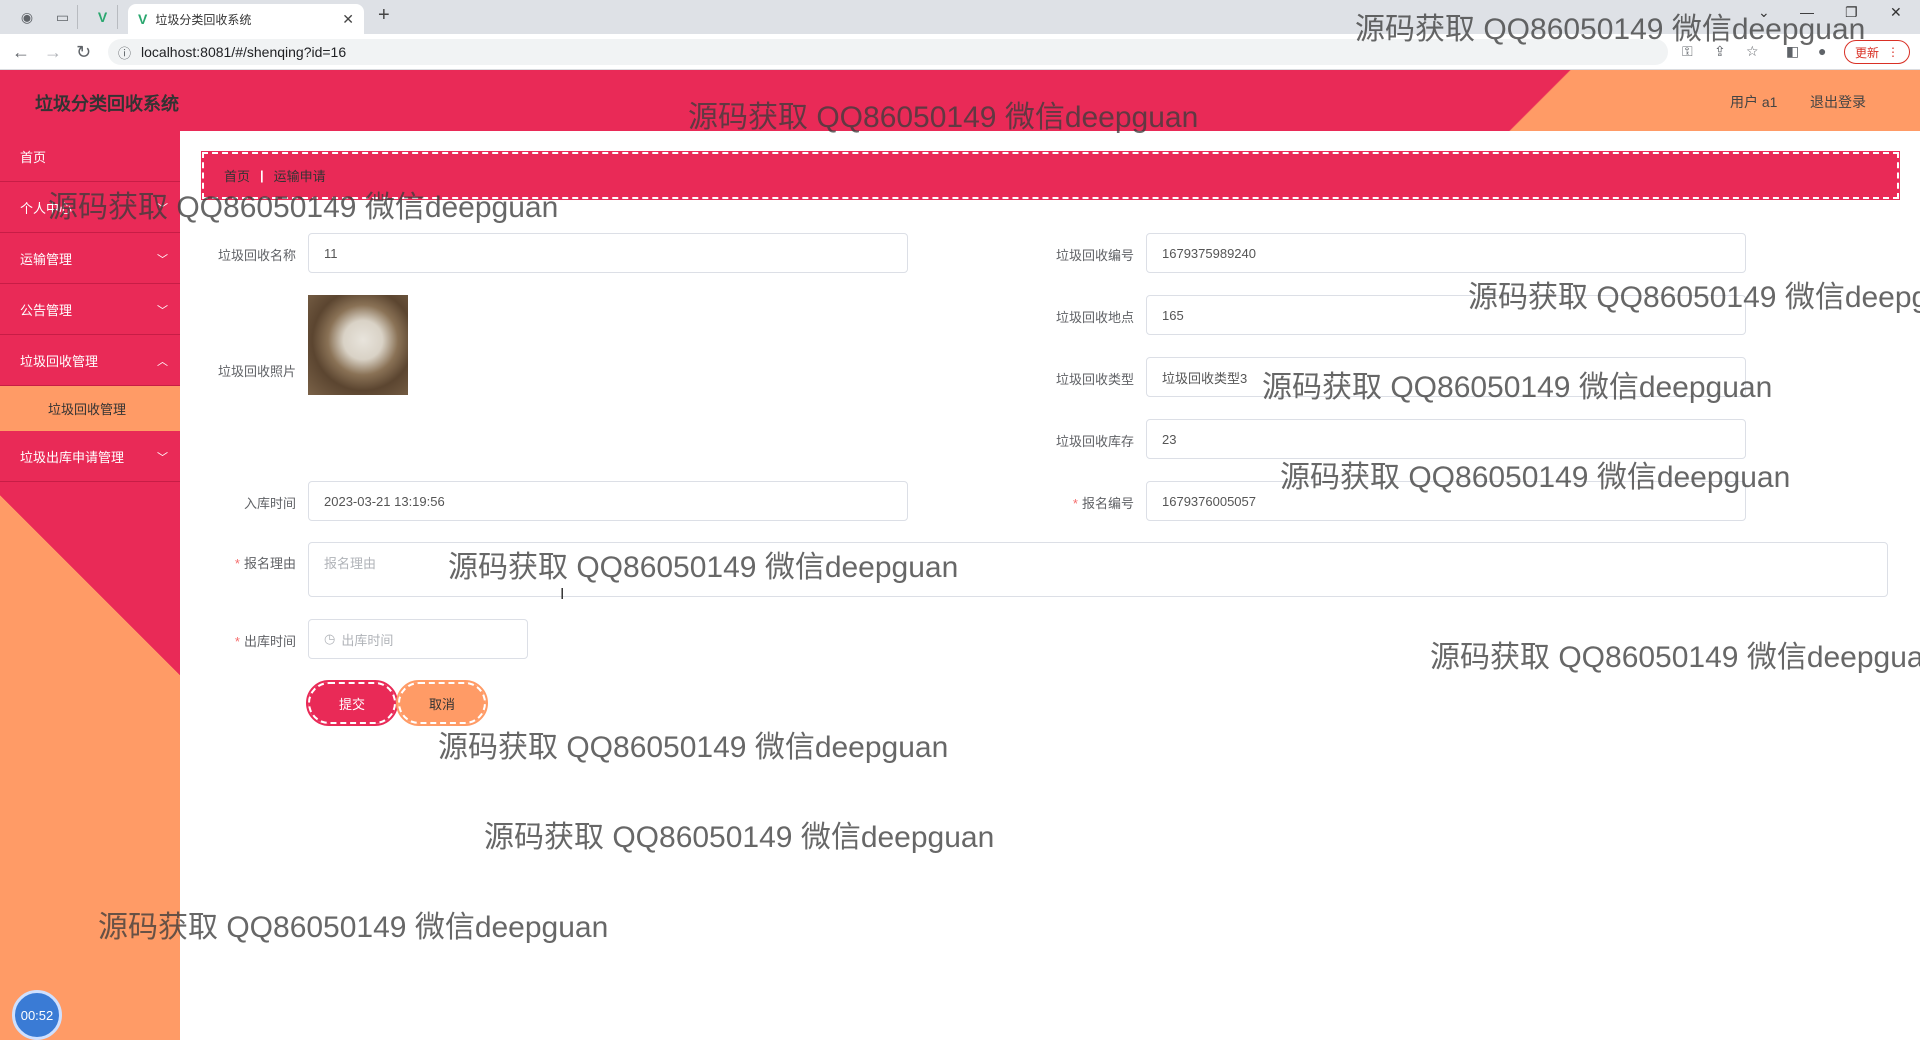  What do you see at coordinates (90, 408) in the screenshot?
I see `sidebar-subitem-recycling: 垃圾回收管理` at bounding box center [90, 408].